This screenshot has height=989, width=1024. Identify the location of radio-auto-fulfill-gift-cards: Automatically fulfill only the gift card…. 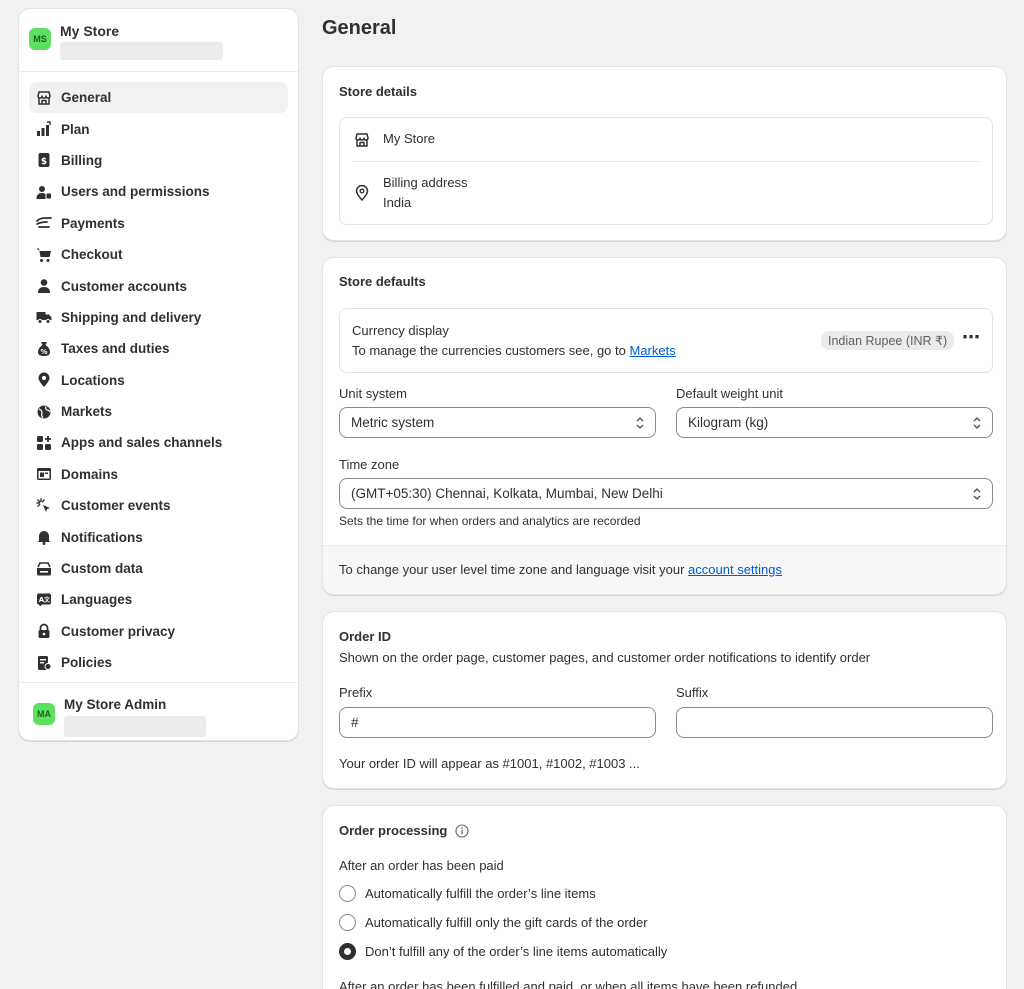
(493, 922).